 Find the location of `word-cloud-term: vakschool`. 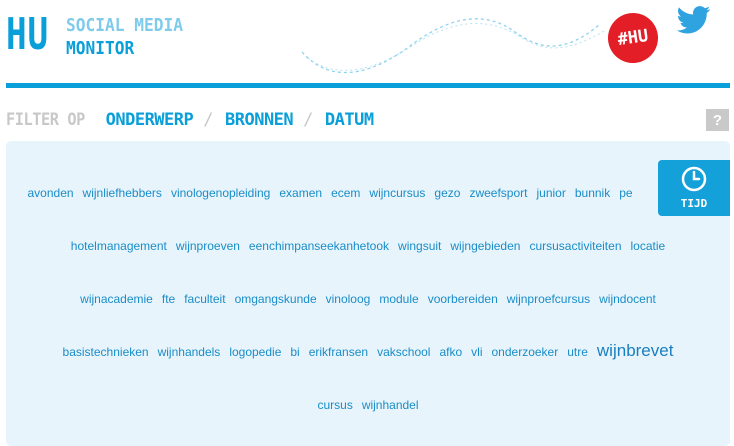

word-cloud-term: vakschool is located at coordinates (403, 352).